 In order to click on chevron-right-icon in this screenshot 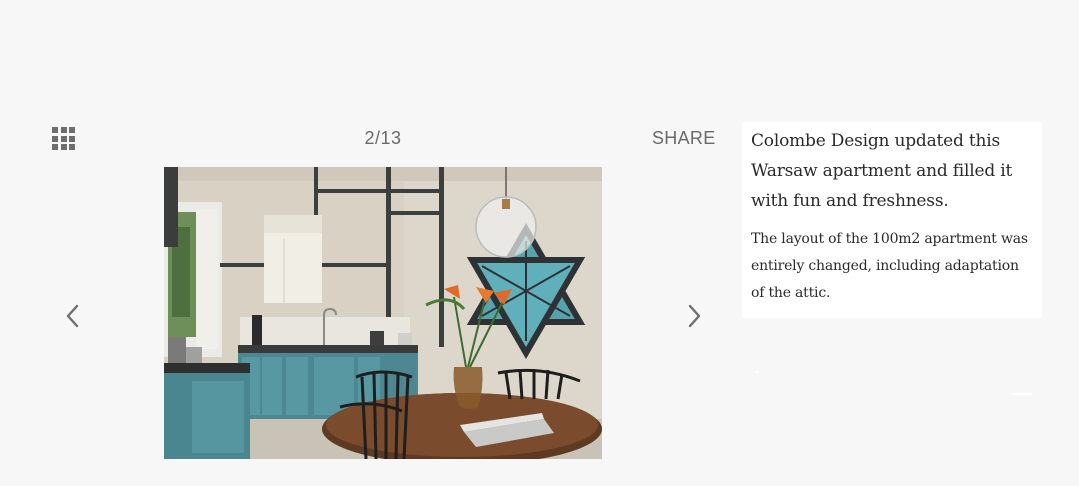, I will do `click(694, 316)`.